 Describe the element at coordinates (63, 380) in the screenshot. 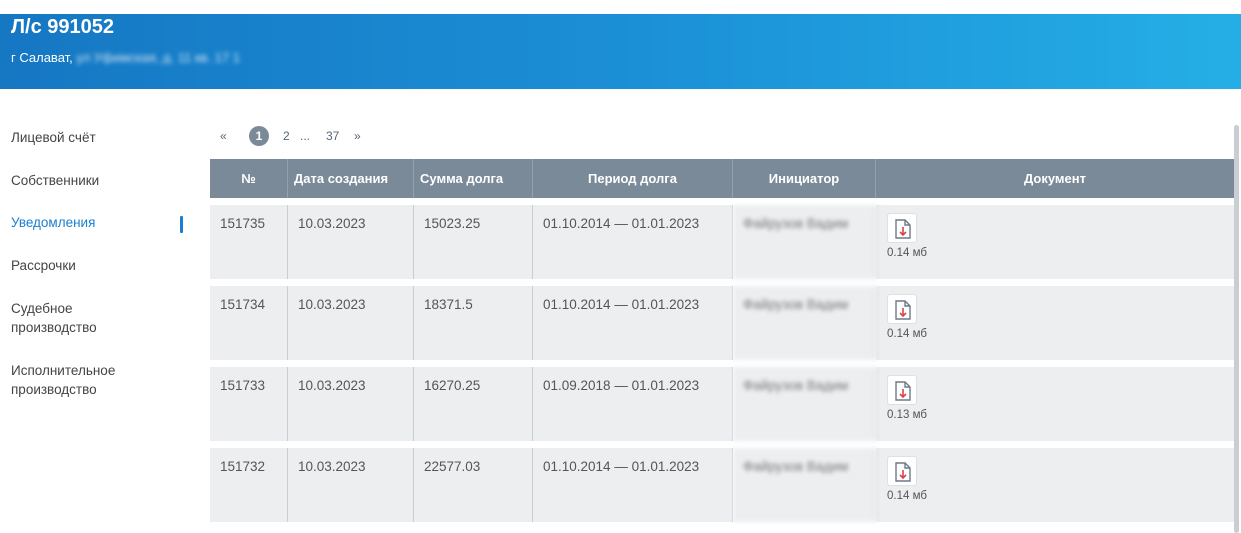

I see `sidebar-item-enforcement: Исполнительное производство` at that location.